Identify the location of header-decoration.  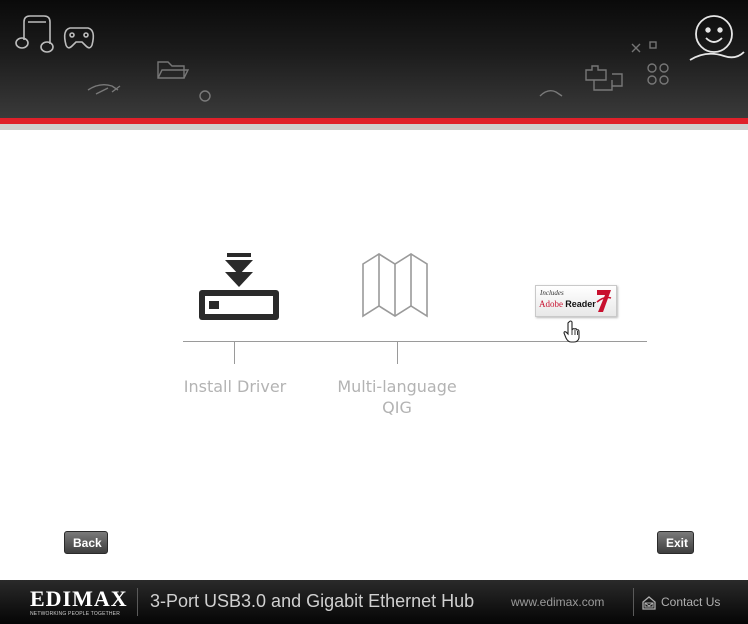
(380, 58).